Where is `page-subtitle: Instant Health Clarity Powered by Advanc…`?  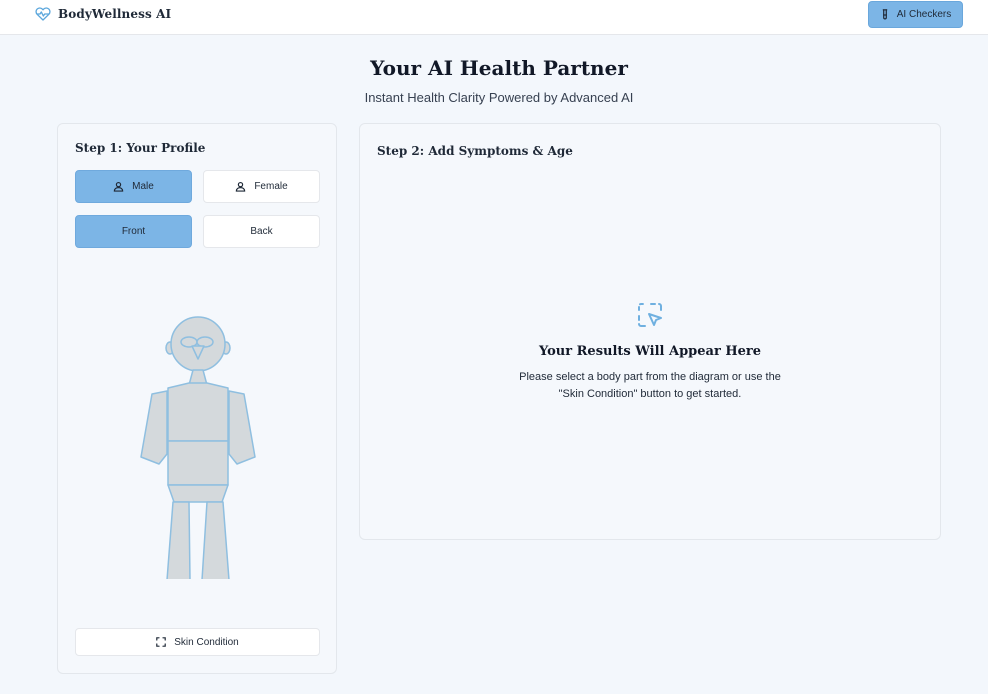 page-subtitle: Instant Health Clarity Powered by Advanc… is located at coordinates (499, 97).